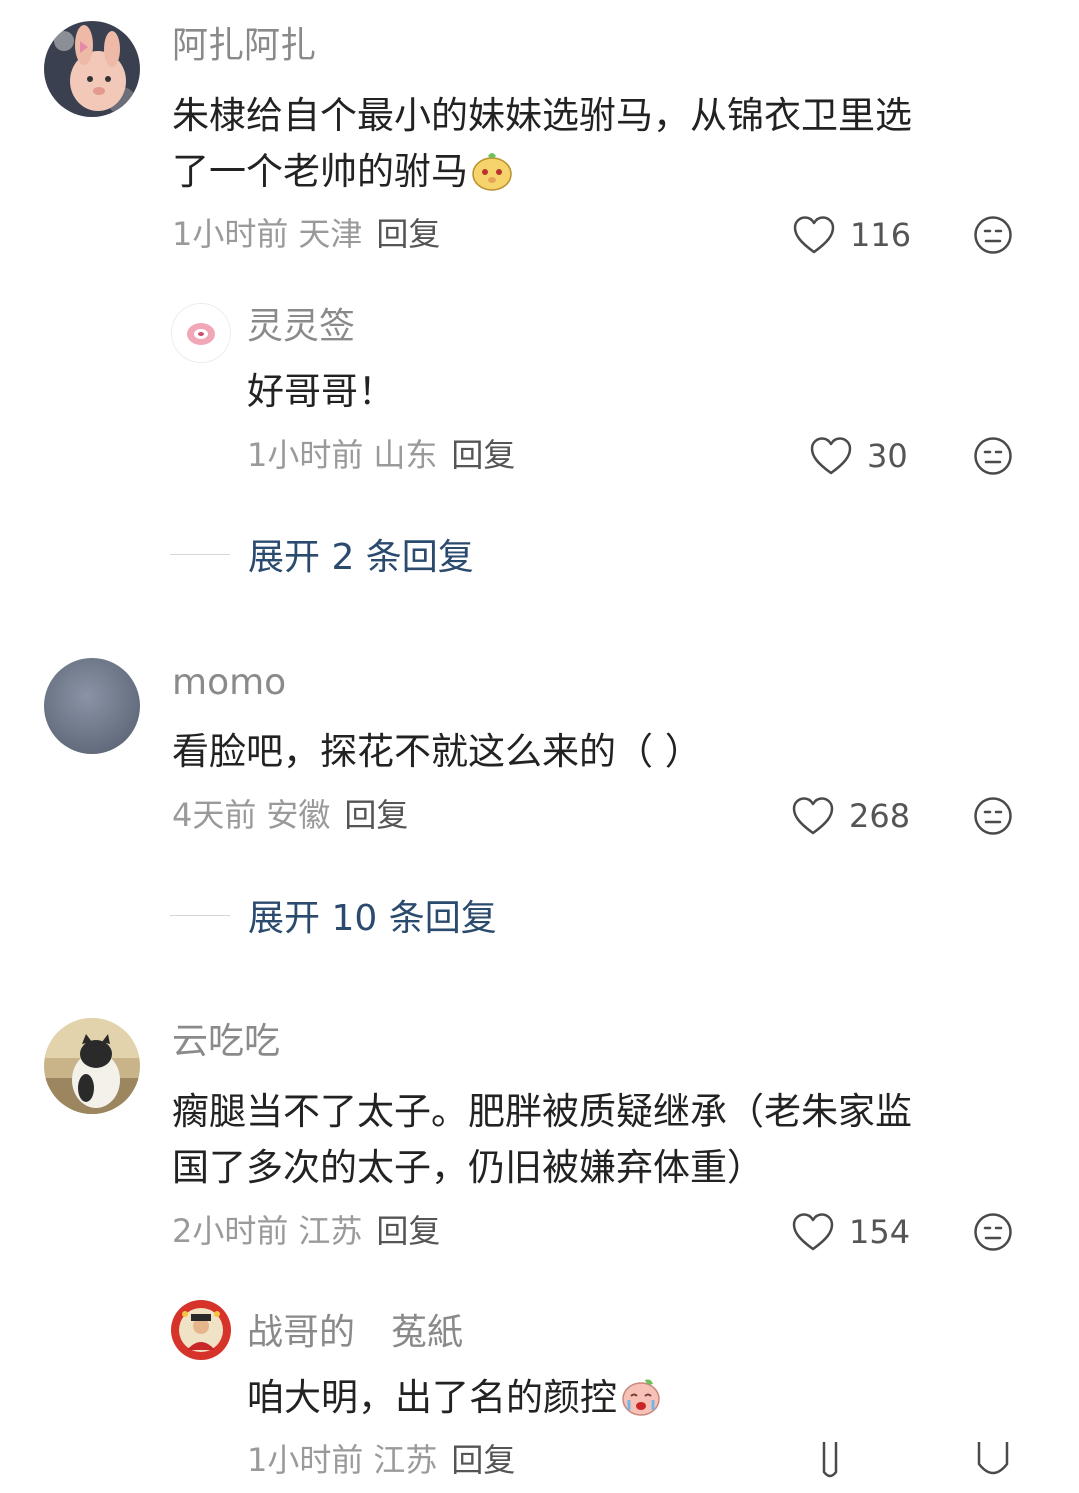 This screenshot has height=1493, width=1079. What do you see at coordinates (542, 115) in the screenshot?
I see `comment-text-line: 朱棣给自个最小的妹妹选驸马，从锦衣卫里选` at bounding box center [542, 115].